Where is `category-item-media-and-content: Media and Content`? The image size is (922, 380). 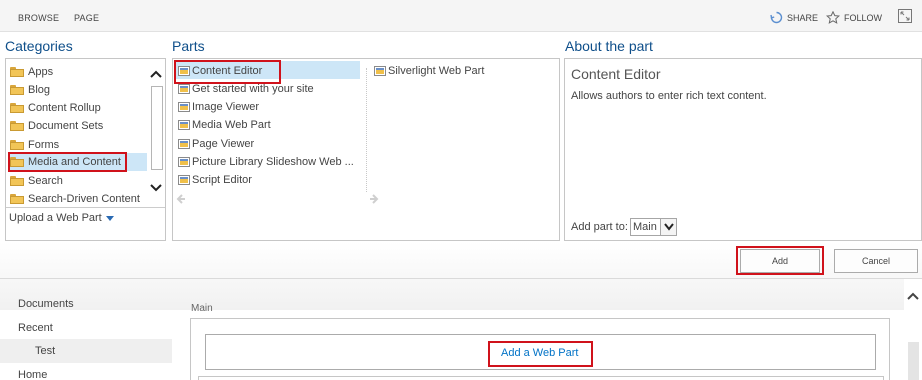
category-item-media-and-content: Media and Content is located at coordinates (65, 162).